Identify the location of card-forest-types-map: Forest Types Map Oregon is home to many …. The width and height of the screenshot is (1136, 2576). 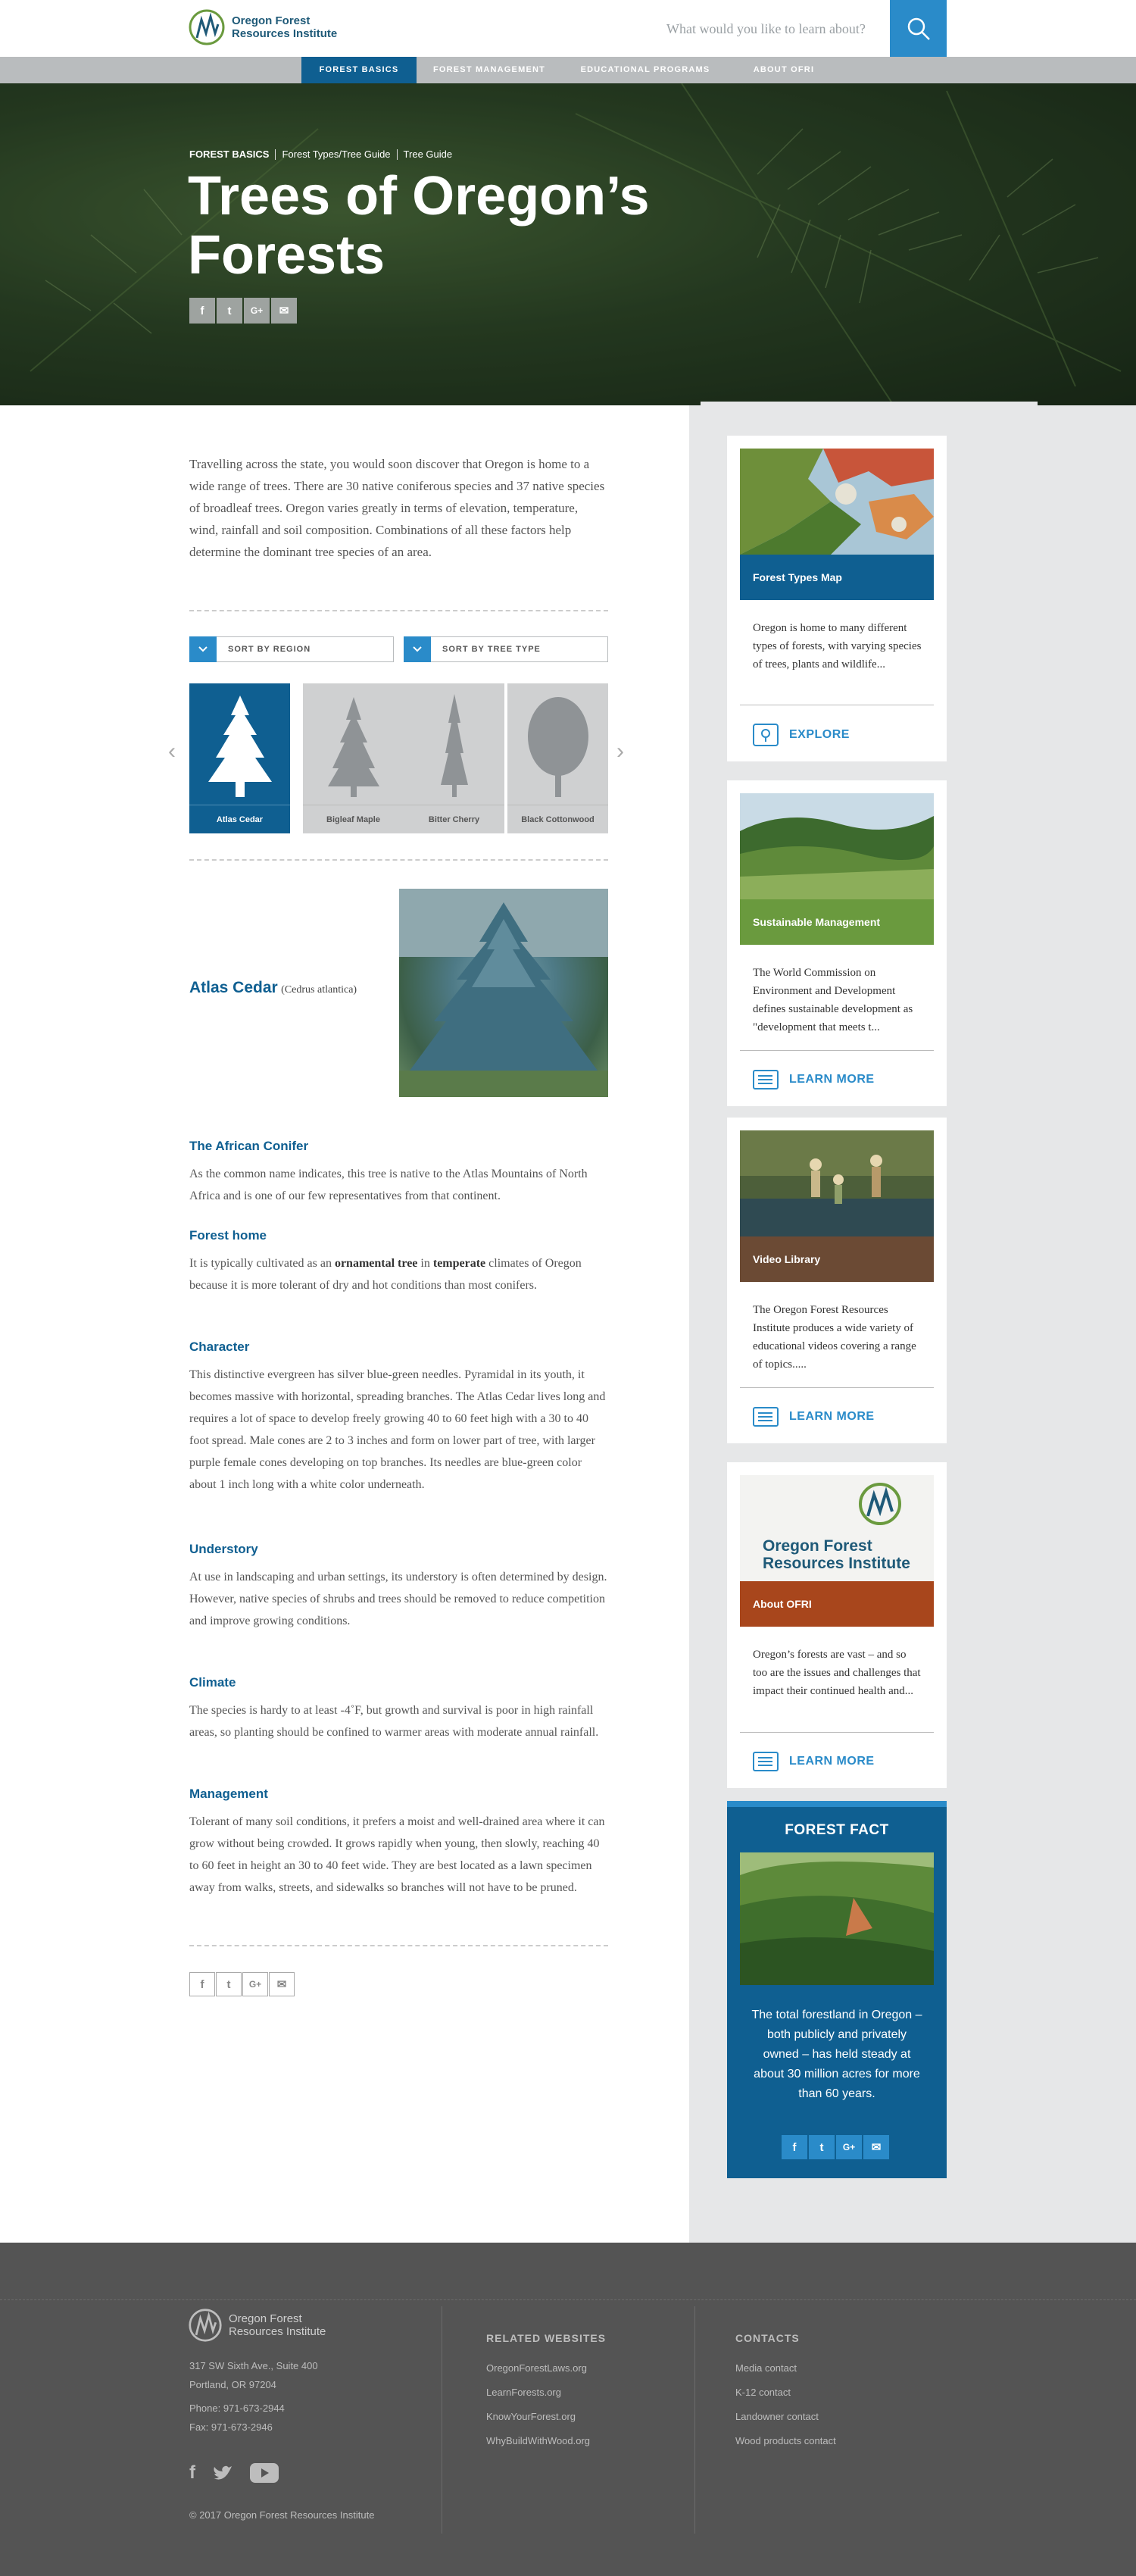
(837, 598).